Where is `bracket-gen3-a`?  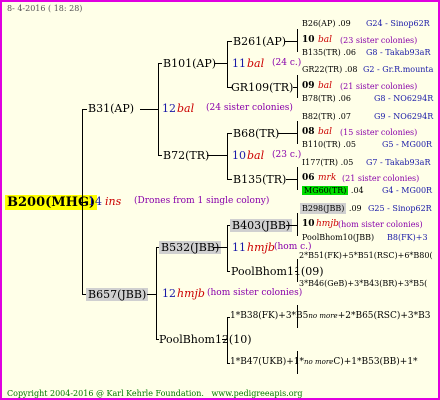
bracket-gen3-a is located at coordinates (227, 64).